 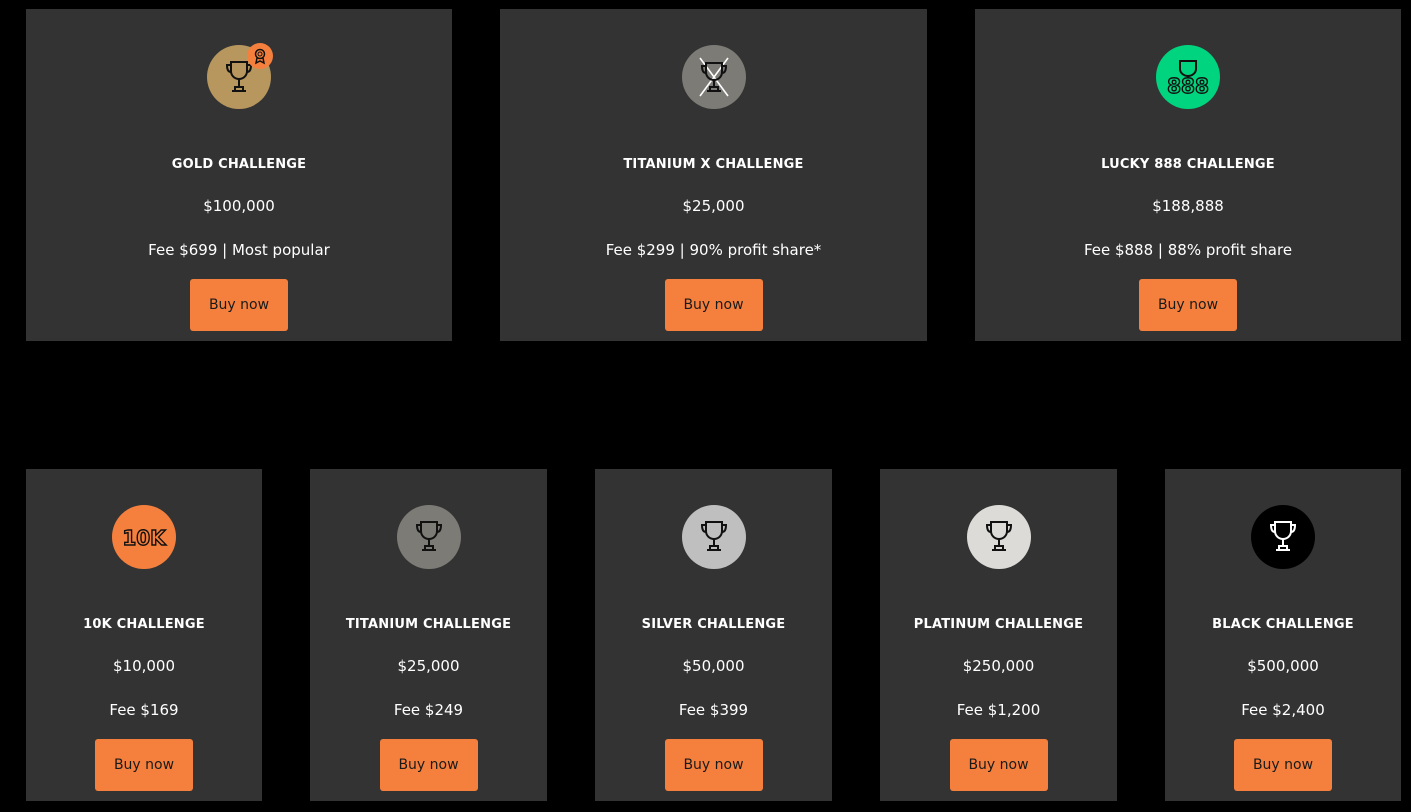 What do you see at coordinates (998, 710) in the screenshot?
I see `card-fee: Fee $1,200` at bounding box center [998, 710].